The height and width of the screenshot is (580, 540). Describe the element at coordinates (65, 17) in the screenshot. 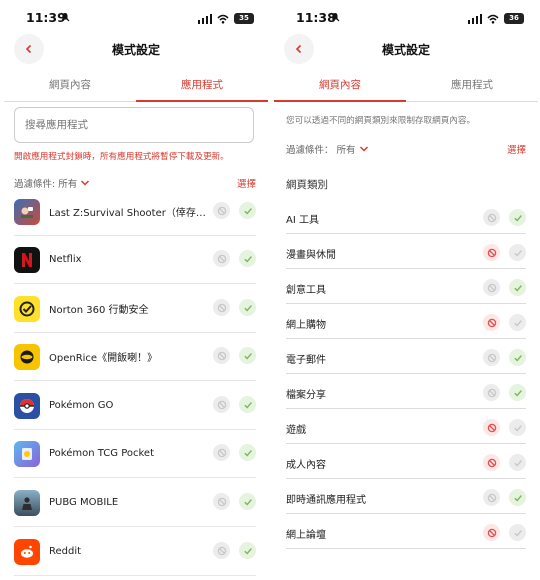

I see `silent-bell-icon` at that location.